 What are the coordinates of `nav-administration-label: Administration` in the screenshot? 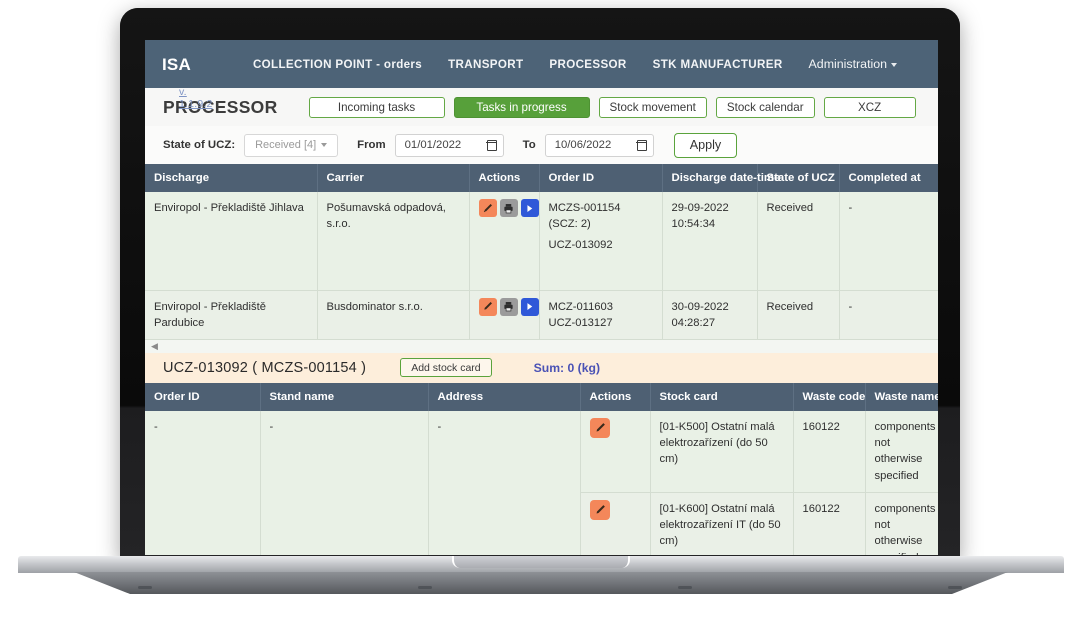 It's located at (848, 64).